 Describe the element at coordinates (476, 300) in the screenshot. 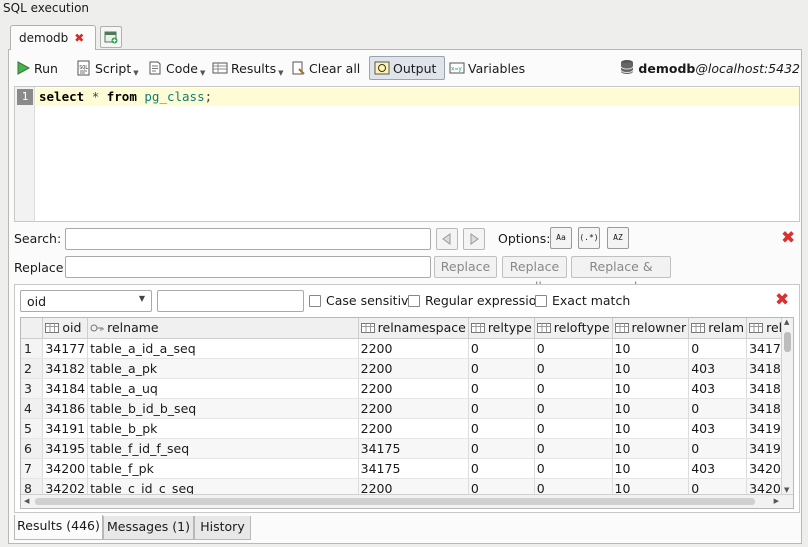

I see `regular-expression-checkbox: Regular expression` at that location.